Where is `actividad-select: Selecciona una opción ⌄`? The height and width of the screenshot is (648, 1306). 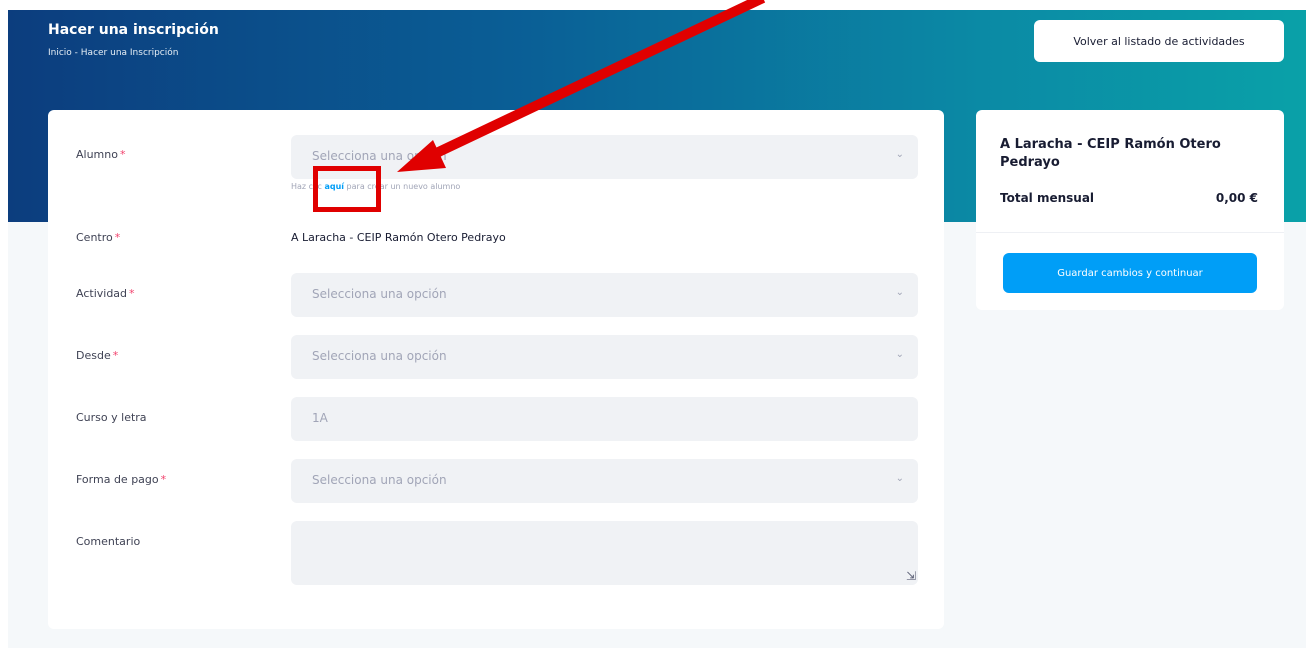 actividad-select: Selecciona una opción ⌄ is located at coordinates (604, 295).